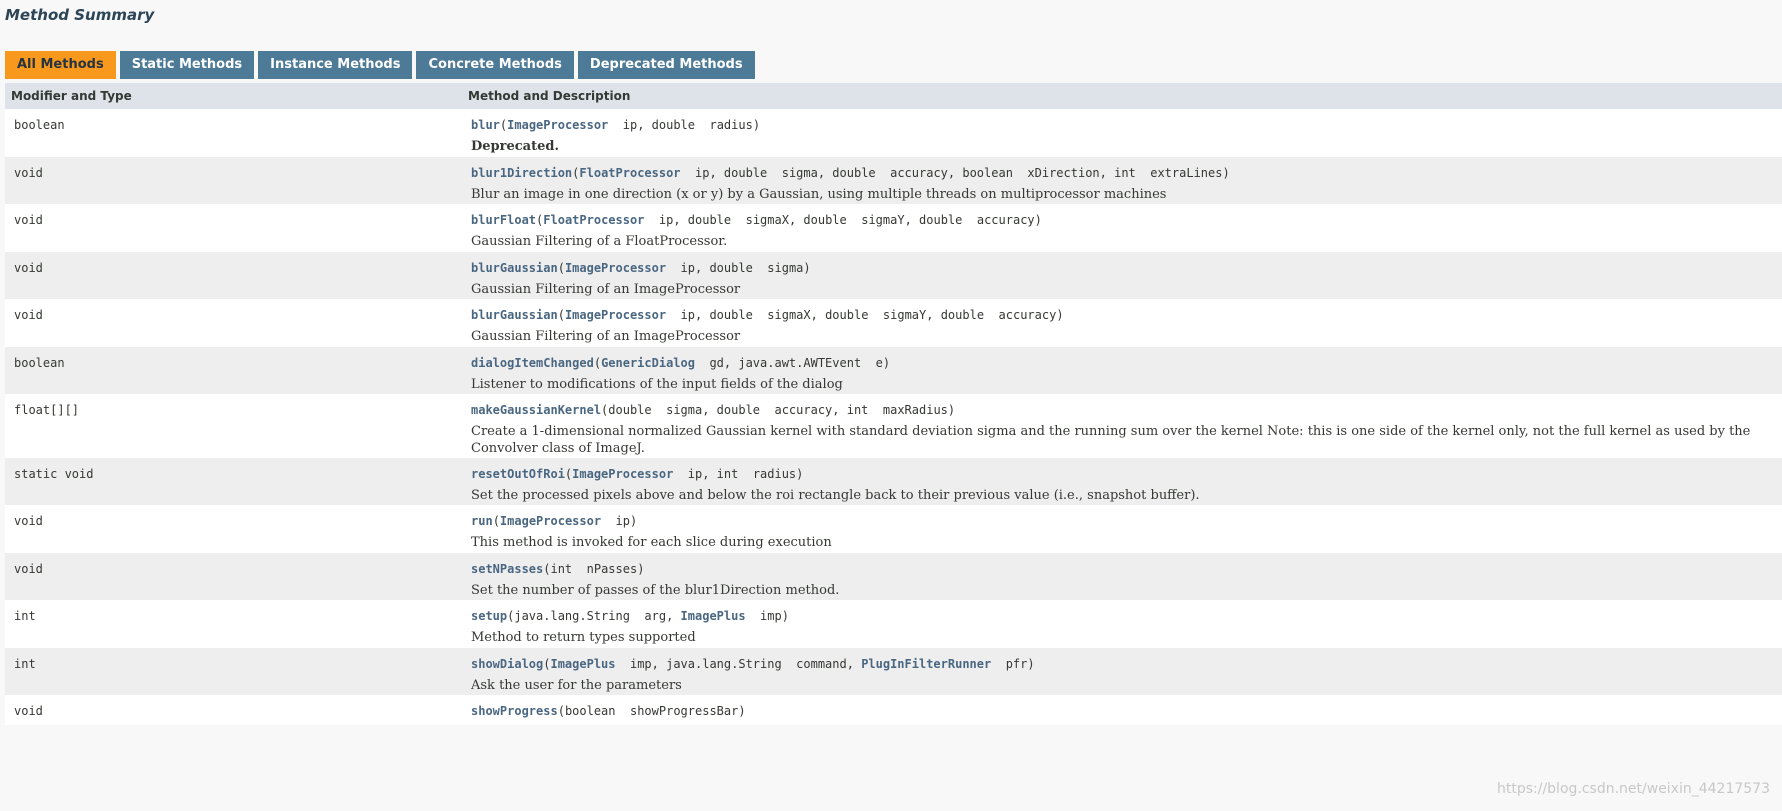 Image resolution: width=1782 pixels, height=811 pixels. Describe the element at coordinates (507, 664) in the screenshot. I see `method-name-link: showDialog` at that location.